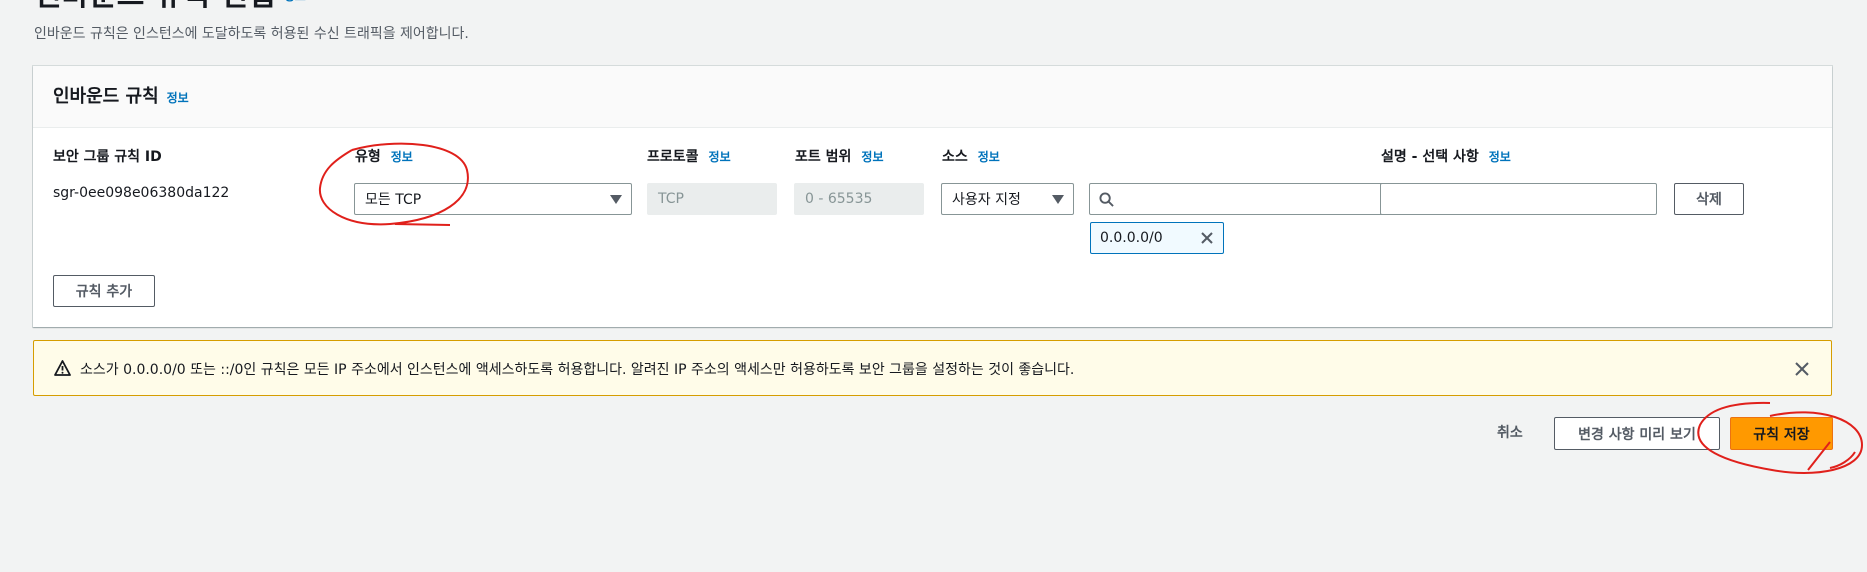 This screenshot has width=1867, height=572. What do you see at coordinates (1131, 238) in the screenshot?
I see `source-cidr-value: 0.0.0.0/0` at bounding box center [1131, 238].